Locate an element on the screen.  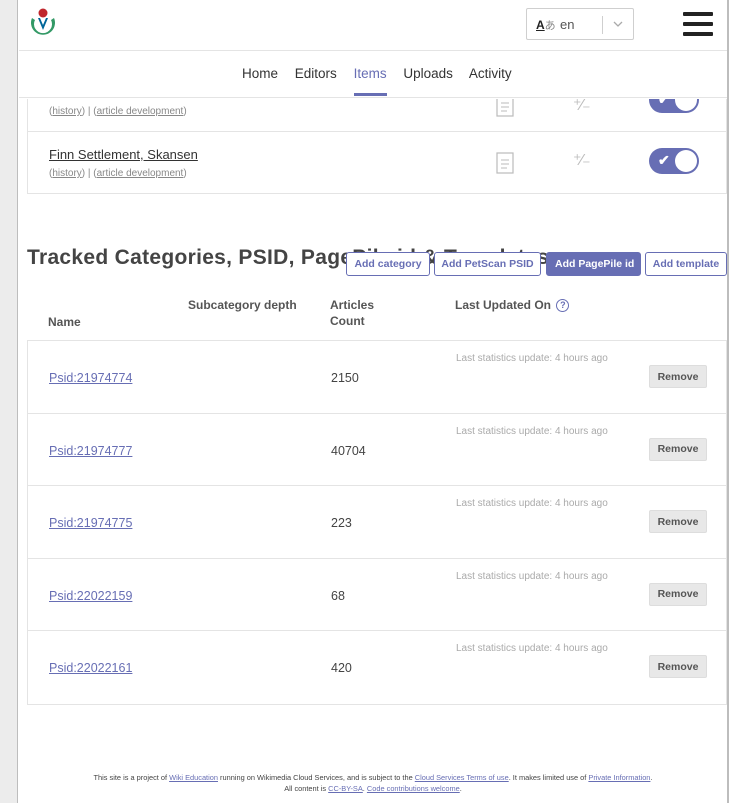
help-icon: ? is located at coordinates (563, 305).